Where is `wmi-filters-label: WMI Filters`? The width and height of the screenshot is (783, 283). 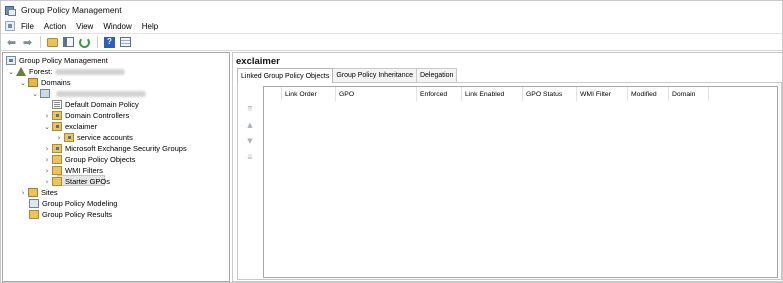 wmi-filters-label: WMI Filters is located at coordinates (84, 170).